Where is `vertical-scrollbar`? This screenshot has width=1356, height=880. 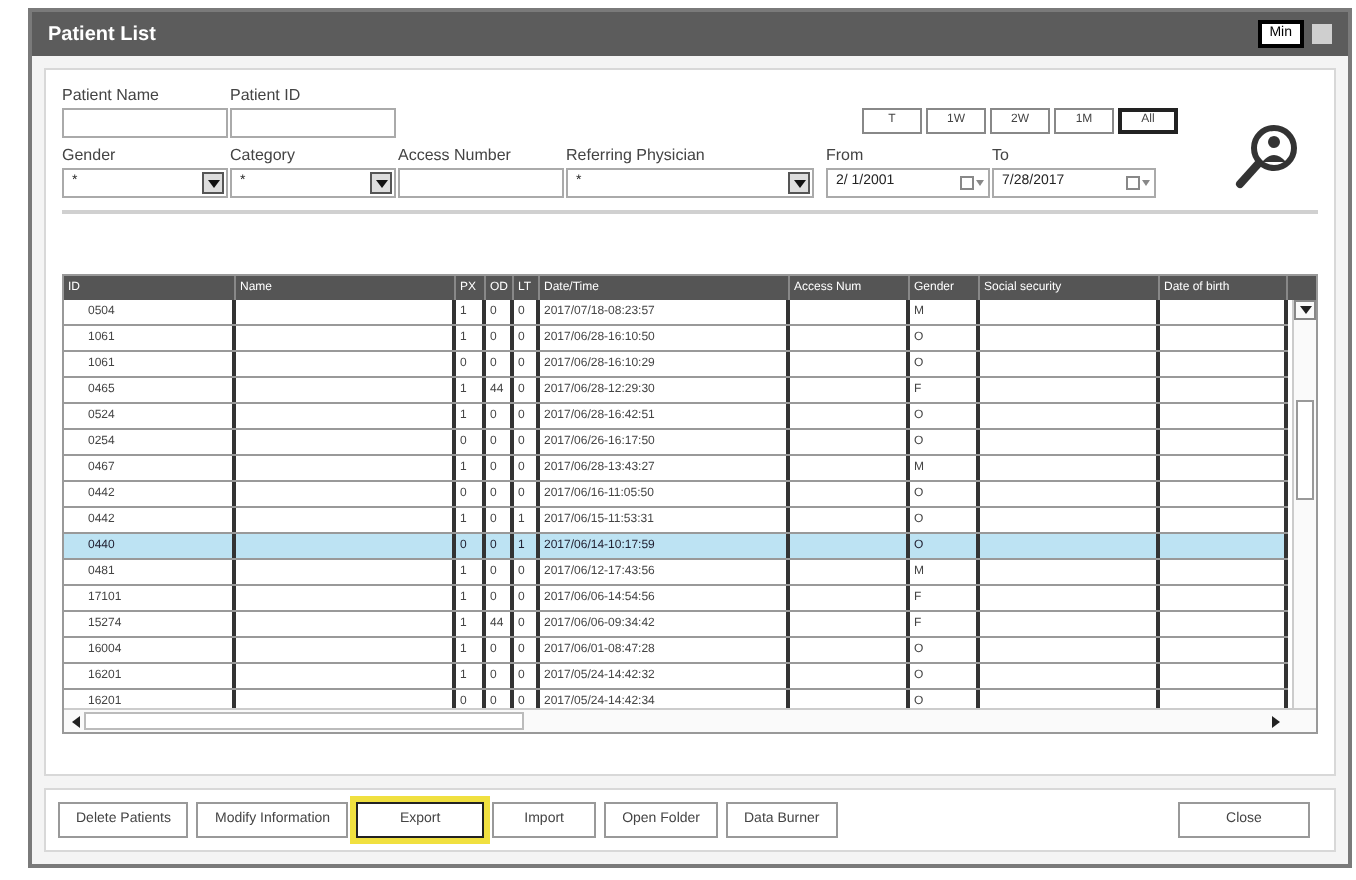 vertical-scrollbar is located at coordinates (1304, 506).